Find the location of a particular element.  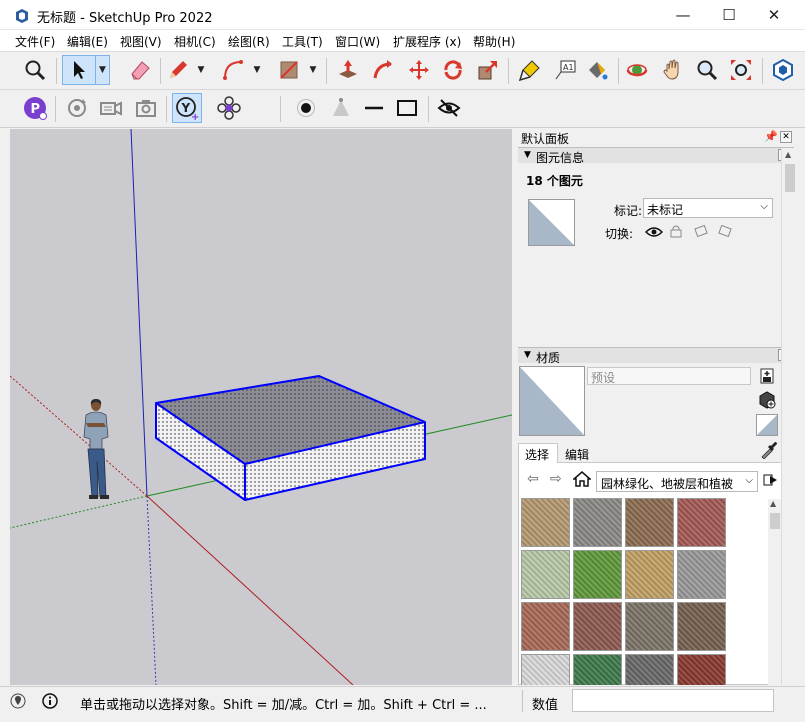

home-icon is located at coordinates (582, 479).